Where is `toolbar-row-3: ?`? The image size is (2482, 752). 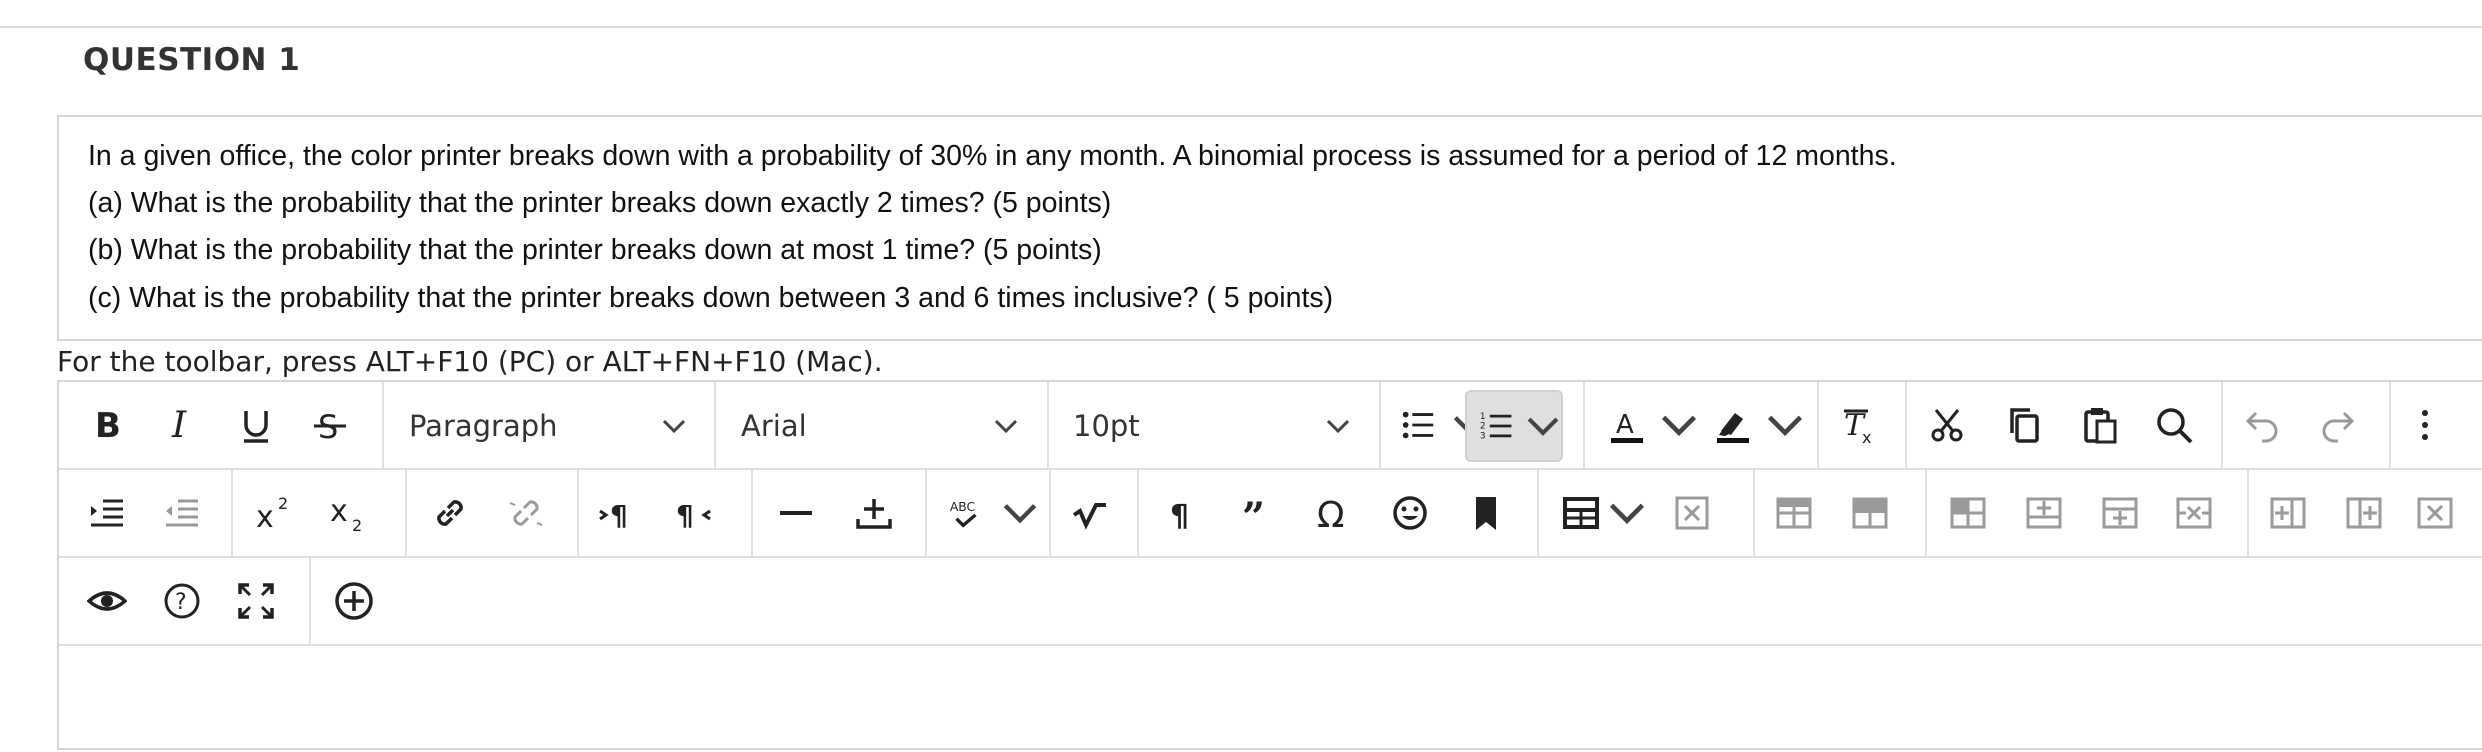 toolbar-row-3: ? is located at coordinates (1270, 602).